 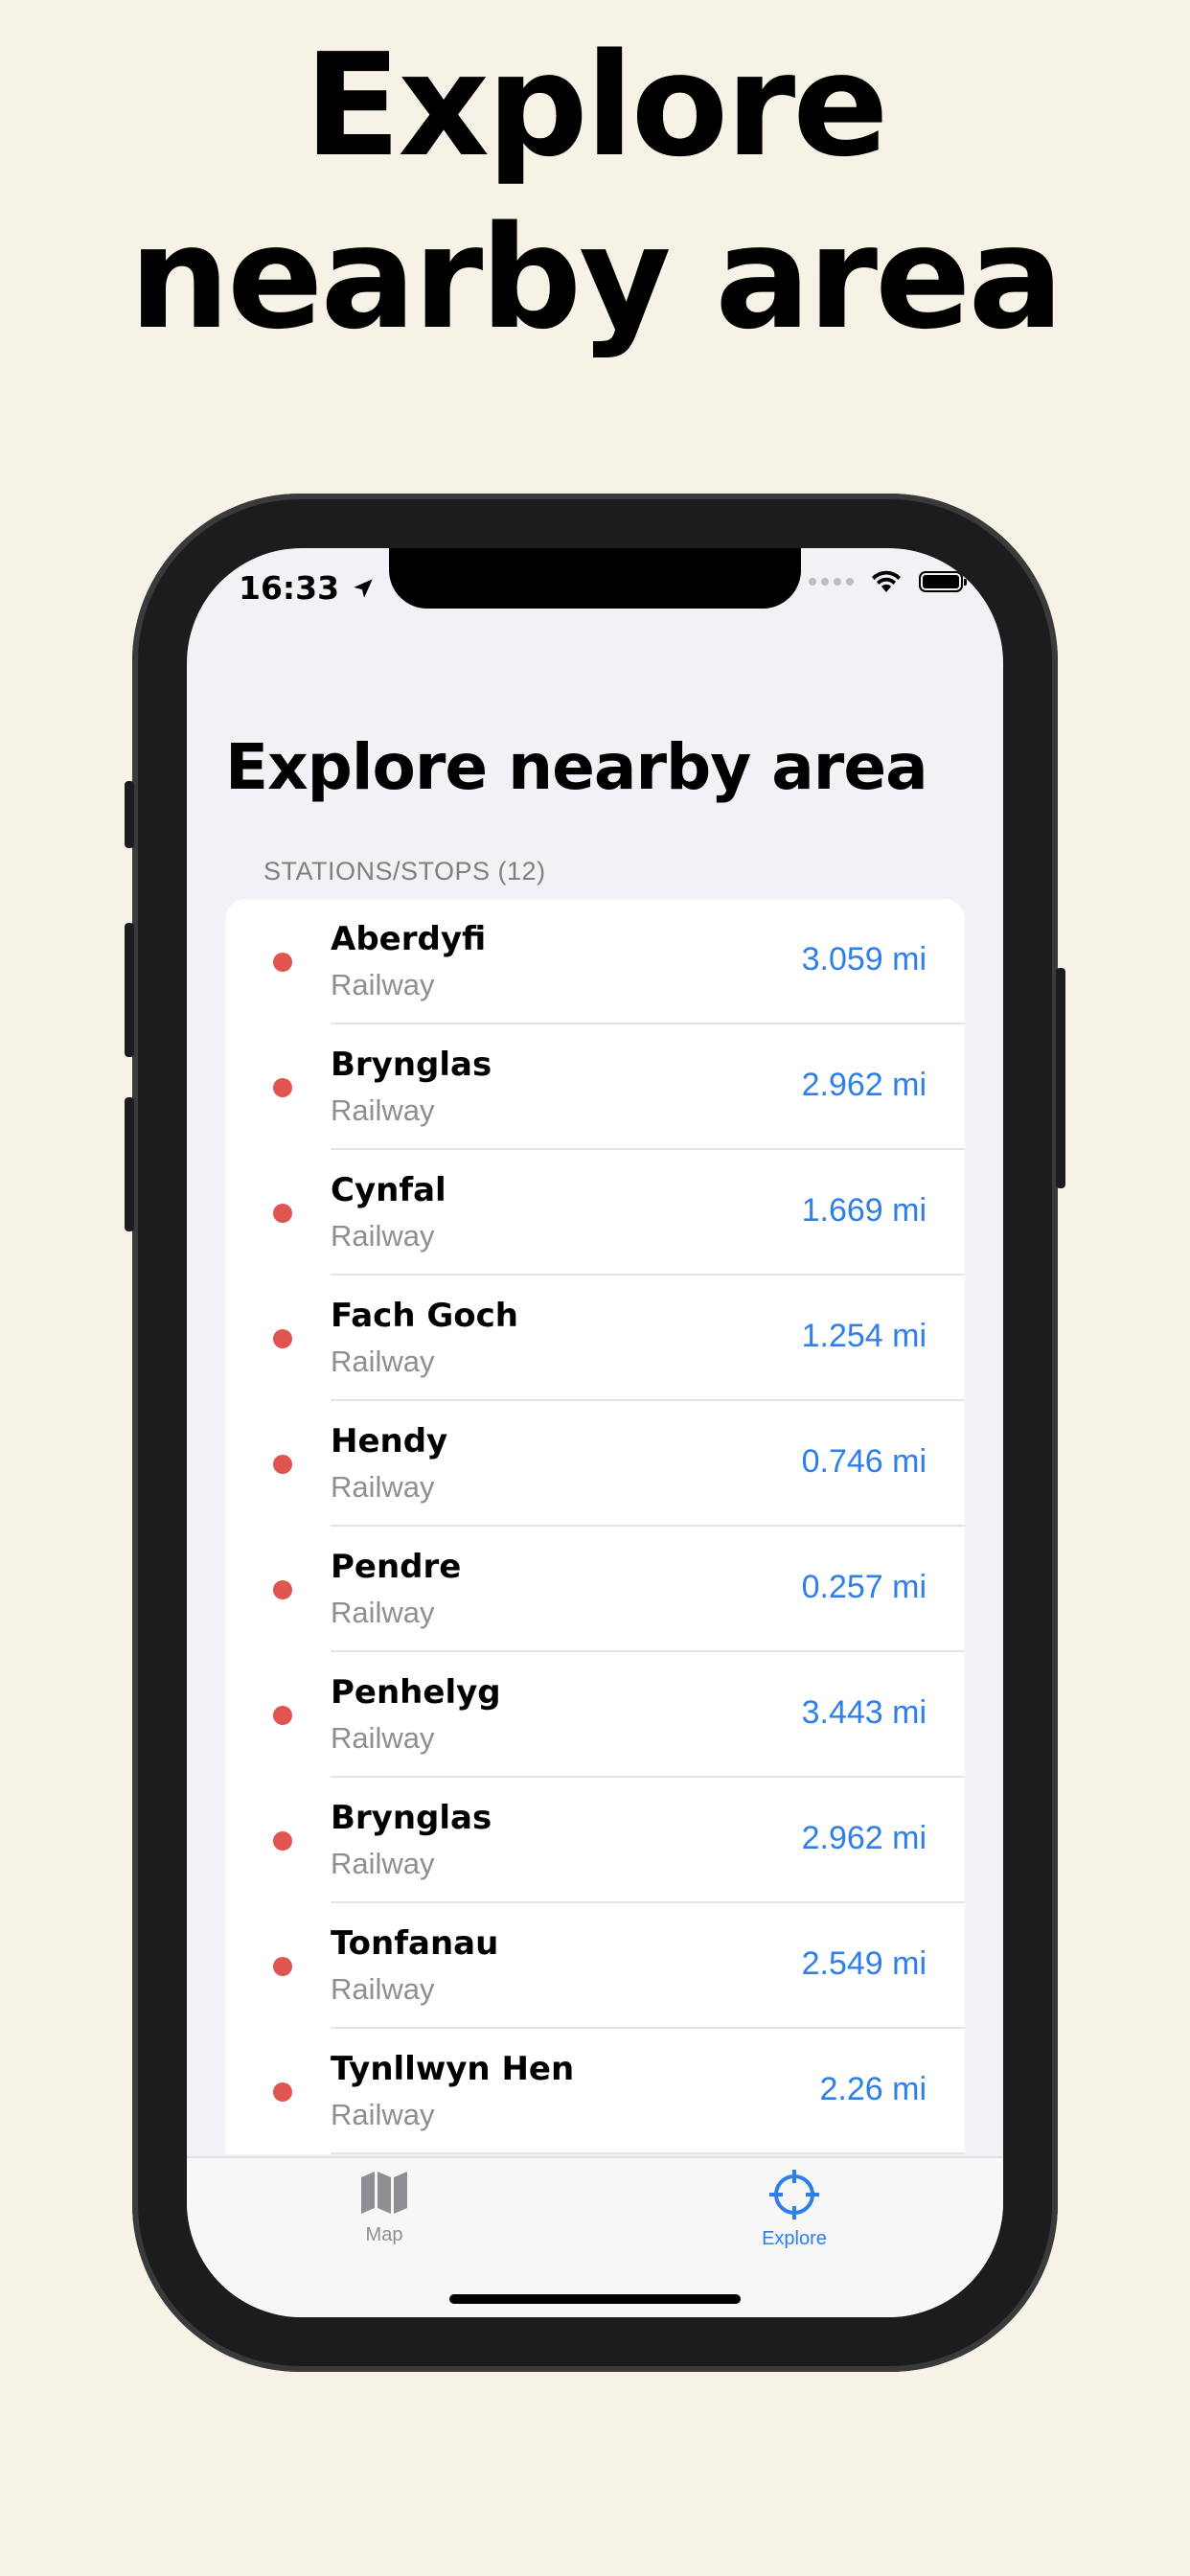 What do you see at coordinates (129, 990) in the screenshot?
I see `volume-up-button` at bounding box center [129, 990].